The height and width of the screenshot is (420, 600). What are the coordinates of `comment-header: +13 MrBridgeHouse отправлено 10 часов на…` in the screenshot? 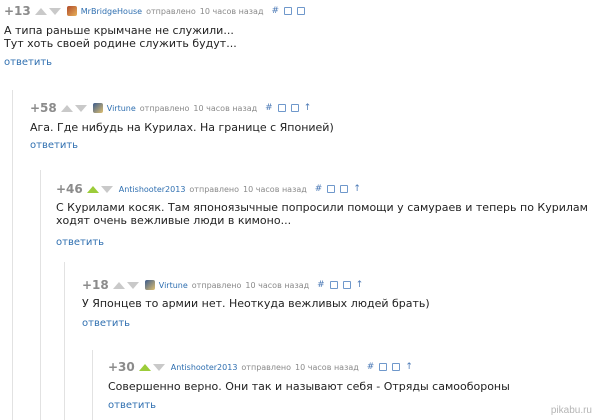 It's located at (155, 11).